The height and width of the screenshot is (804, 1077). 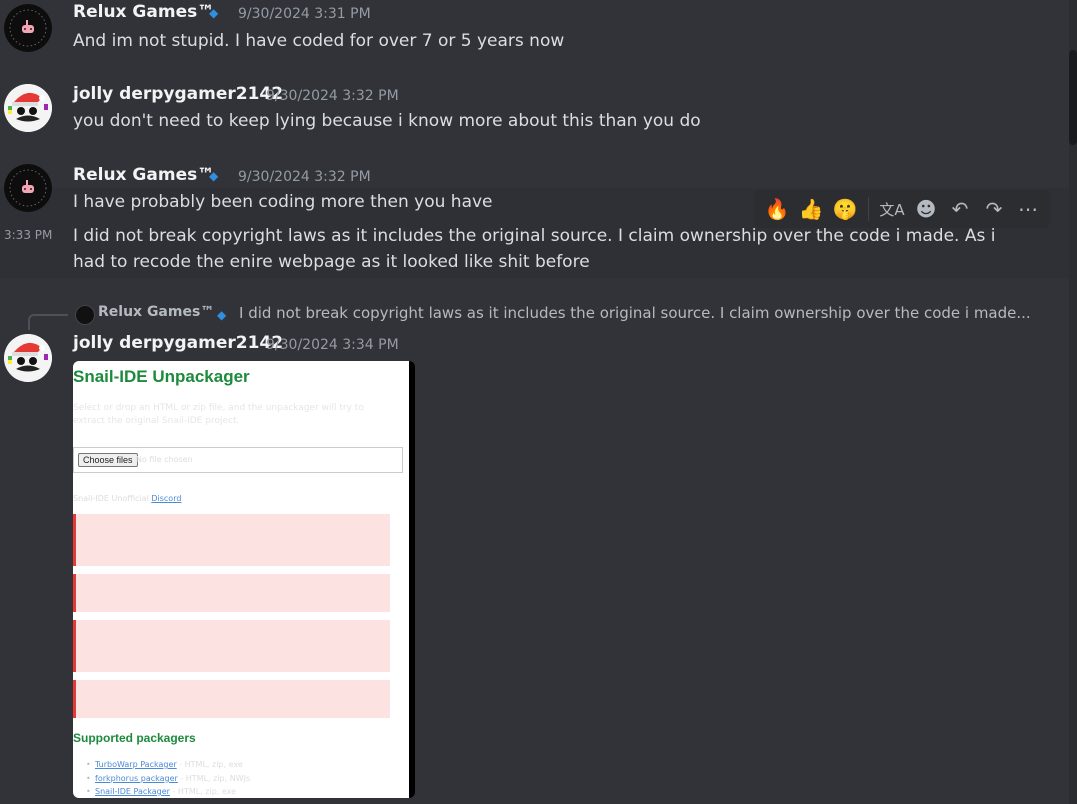 What do you see at coordinates (926, 209) in the screenshot?
I see `add-reaction-icon: ☻` at bounding box center [926, 209].